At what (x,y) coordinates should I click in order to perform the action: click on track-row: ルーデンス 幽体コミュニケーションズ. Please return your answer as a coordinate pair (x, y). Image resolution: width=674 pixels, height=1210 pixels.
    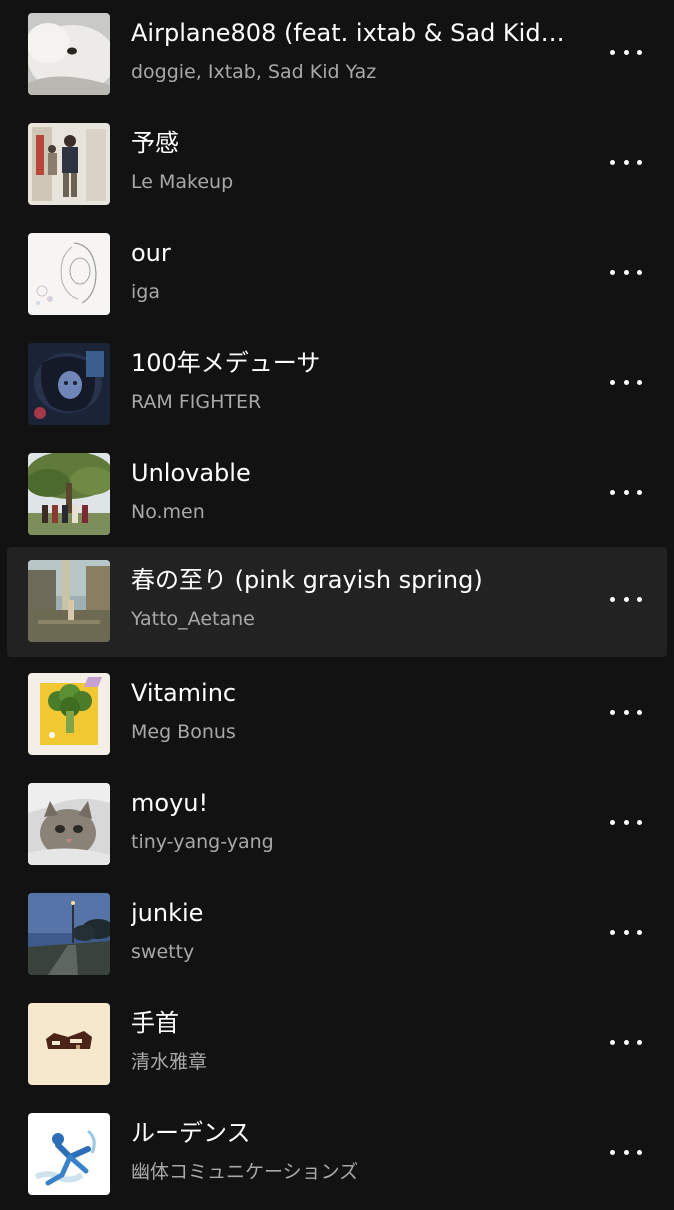
    Looking at the image, I should click on (337, 1155).